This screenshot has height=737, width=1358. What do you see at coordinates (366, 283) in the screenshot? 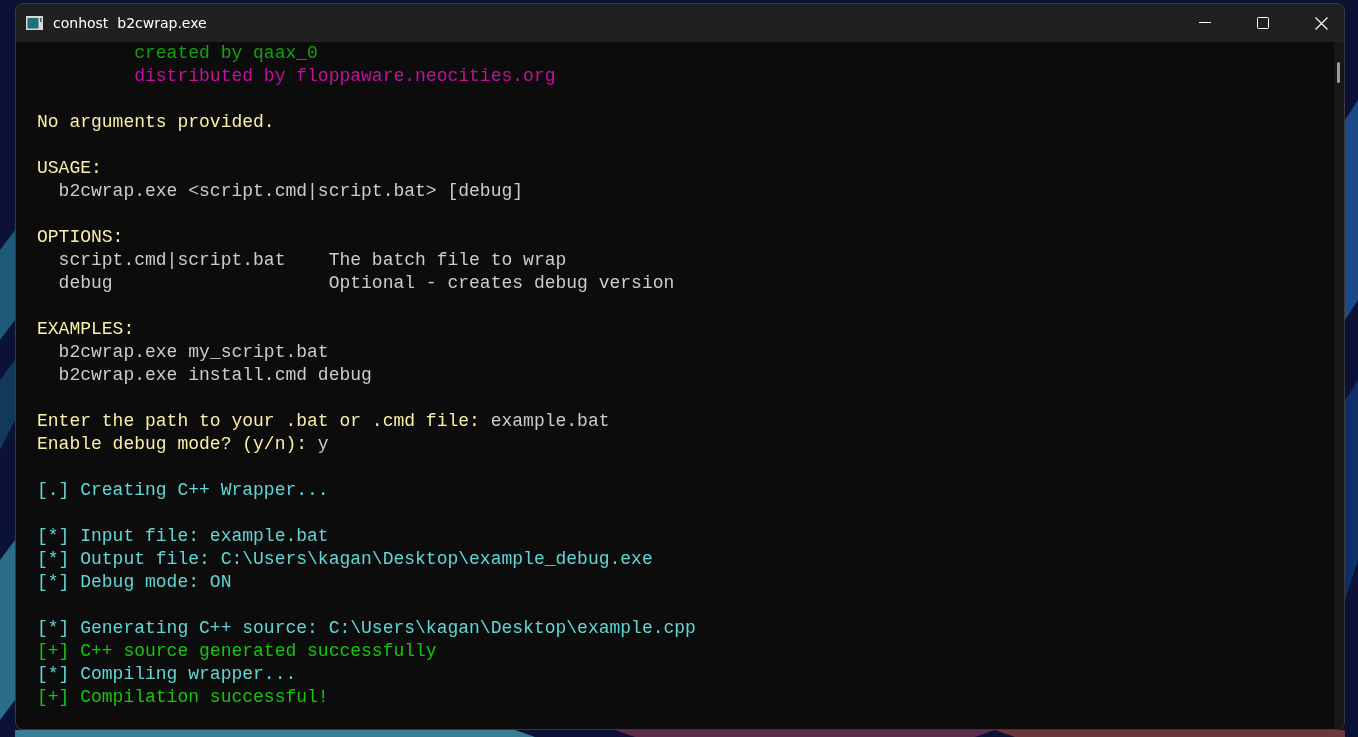
I see `console-text: debug Optional - creates debug version` at bounding box center [366, 283].